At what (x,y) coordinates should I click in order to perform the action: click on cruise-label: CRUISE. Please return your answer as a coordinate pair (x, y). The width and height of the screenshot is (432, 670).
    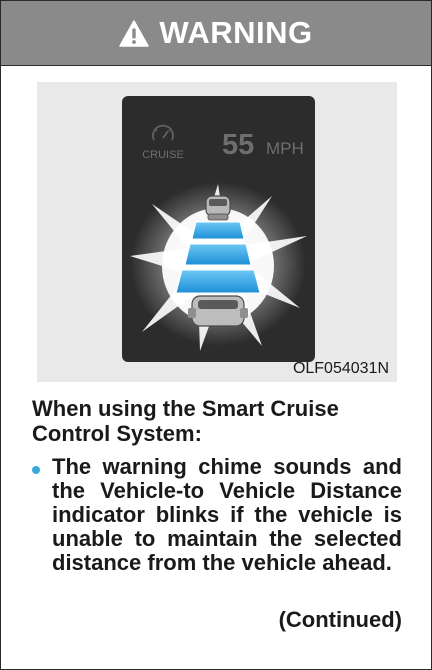
    Looking at the image, I should click on (163, 155).